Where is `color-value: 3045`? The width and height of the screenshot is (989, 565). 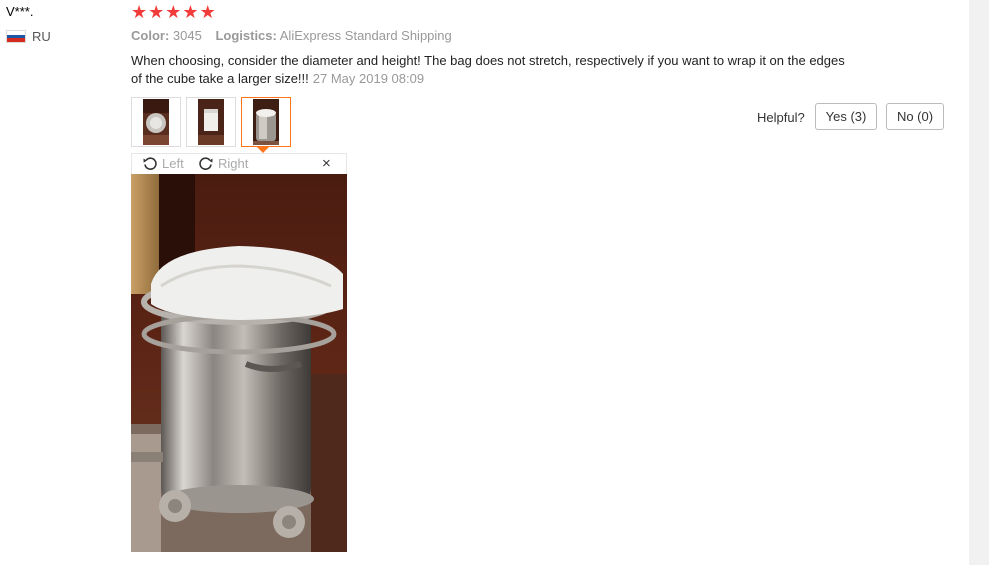 color-value: 3045 is located at coordinates (187, 35).